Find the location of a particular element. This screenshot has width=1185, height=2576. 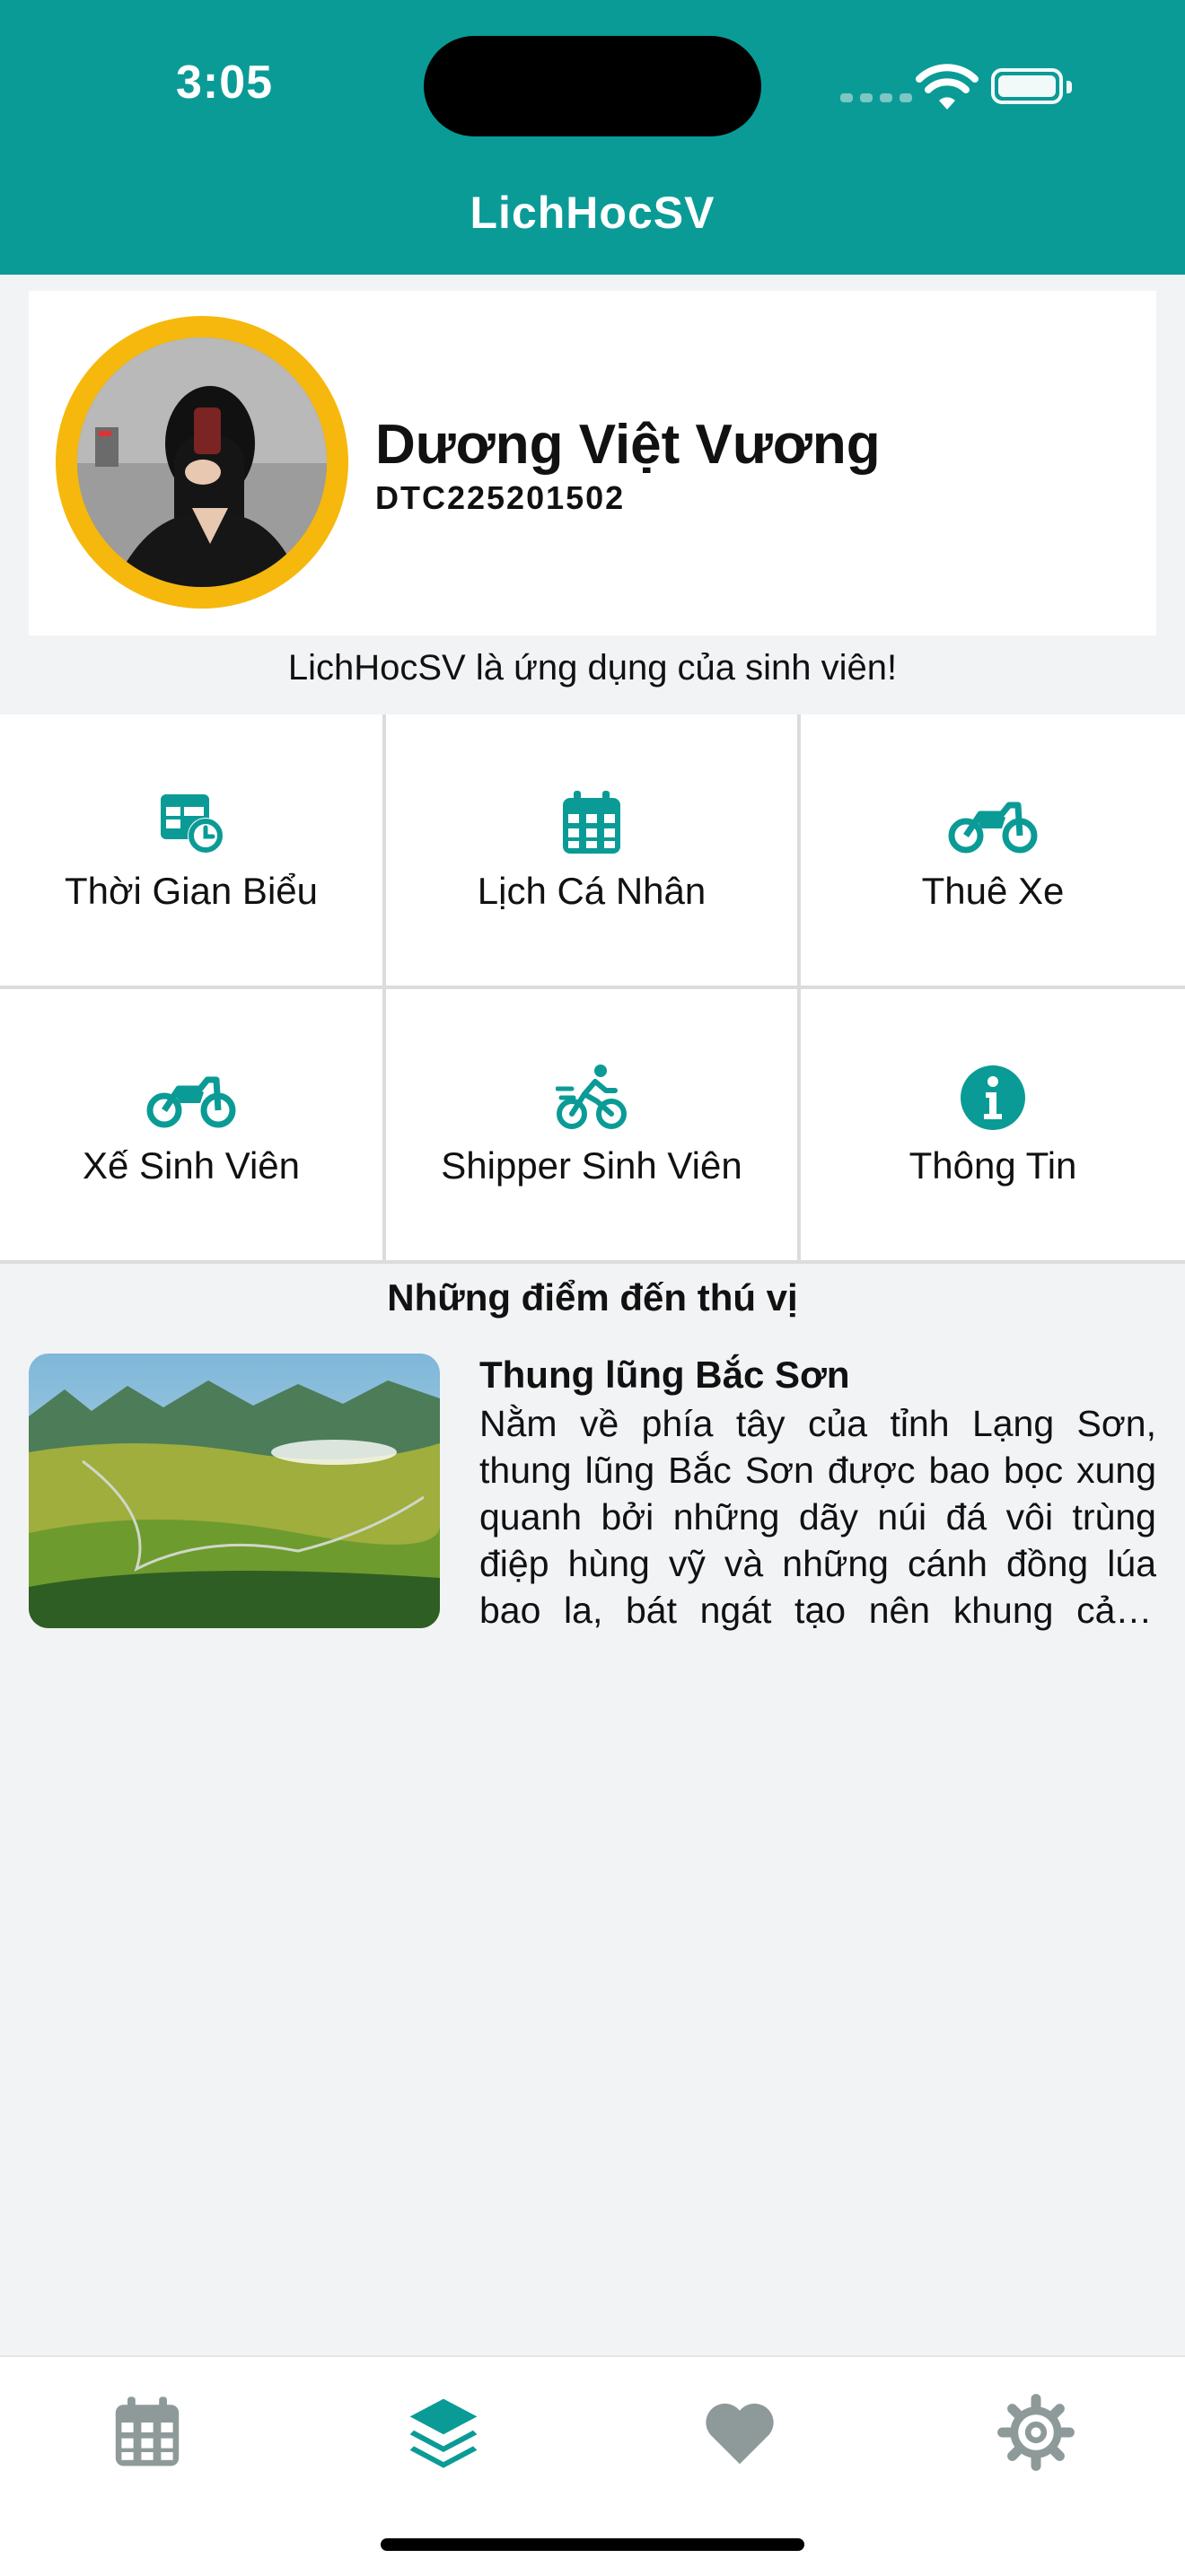

profile-name: Dương Việt Vương is located at coordinates (628, 445).